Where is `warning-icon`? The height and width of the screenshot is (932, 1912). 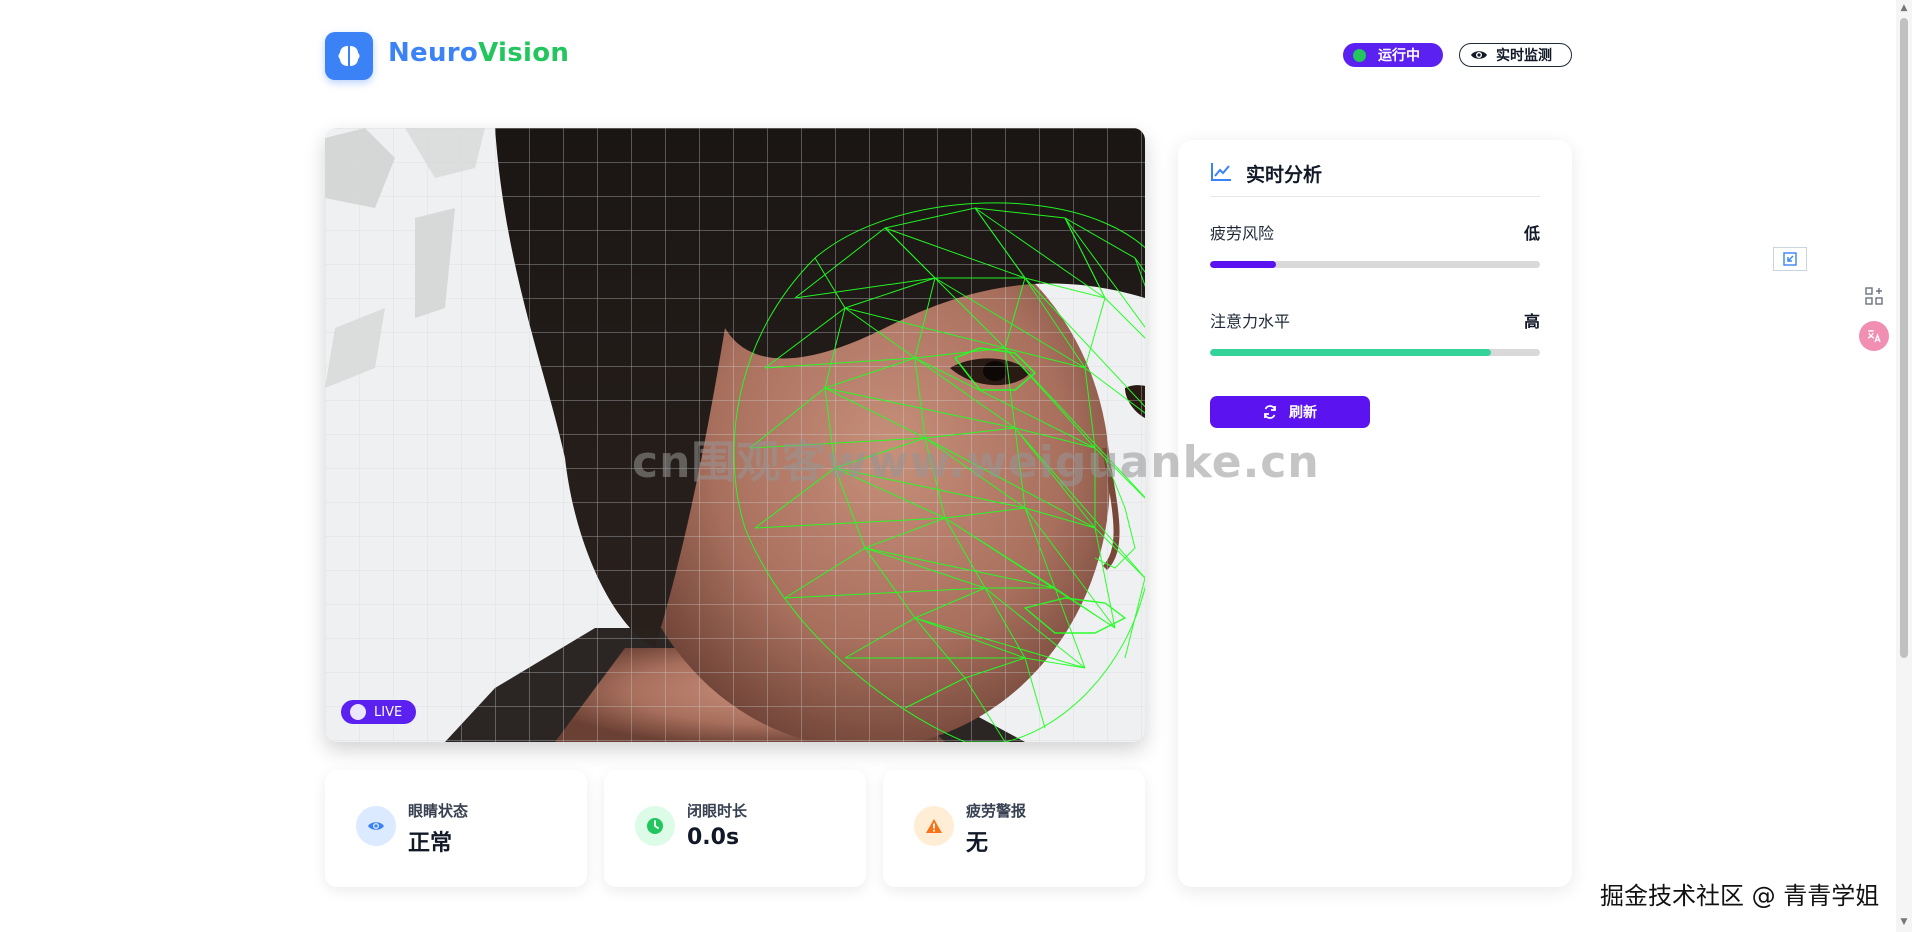 warning-icon is located at coordinates (934, 826).